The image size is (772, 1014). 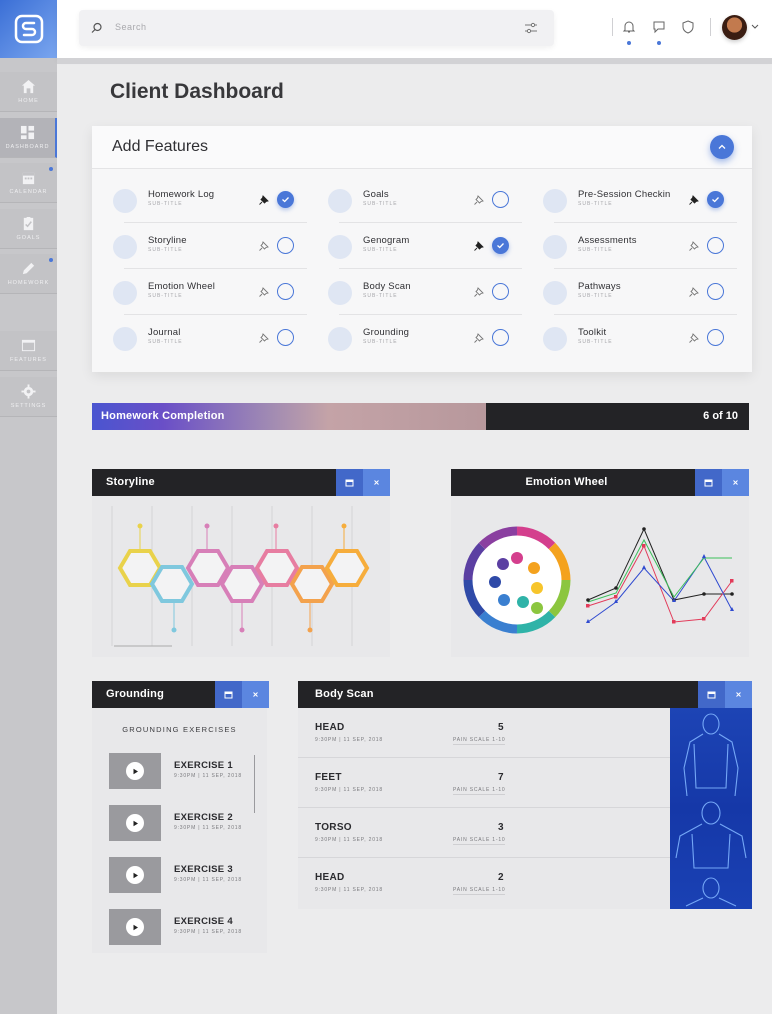 I want to click on top-bar: Search, so click(x=414, y=29).